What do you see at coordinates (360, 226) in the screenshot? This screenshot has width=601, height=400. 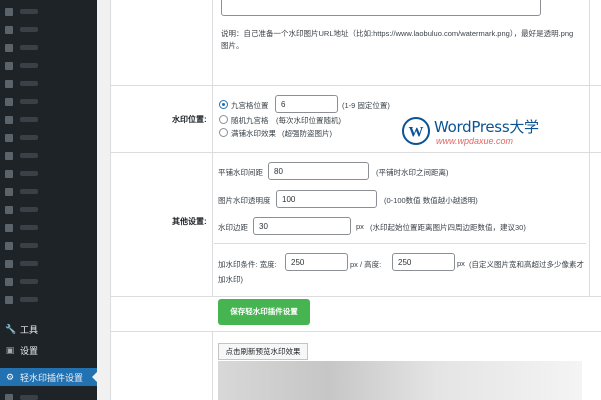 I see `margin-unit: px` at bounding box center [360, 226].